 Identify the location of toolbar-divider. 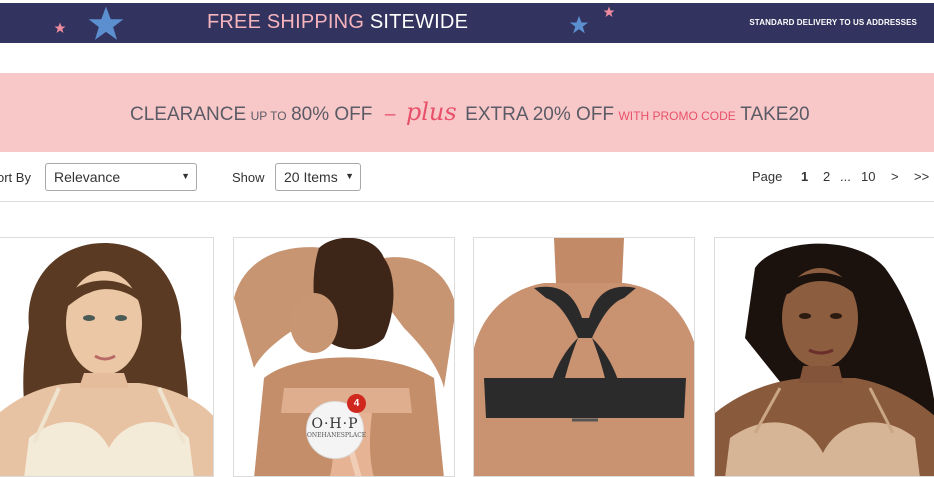
(467, 201).